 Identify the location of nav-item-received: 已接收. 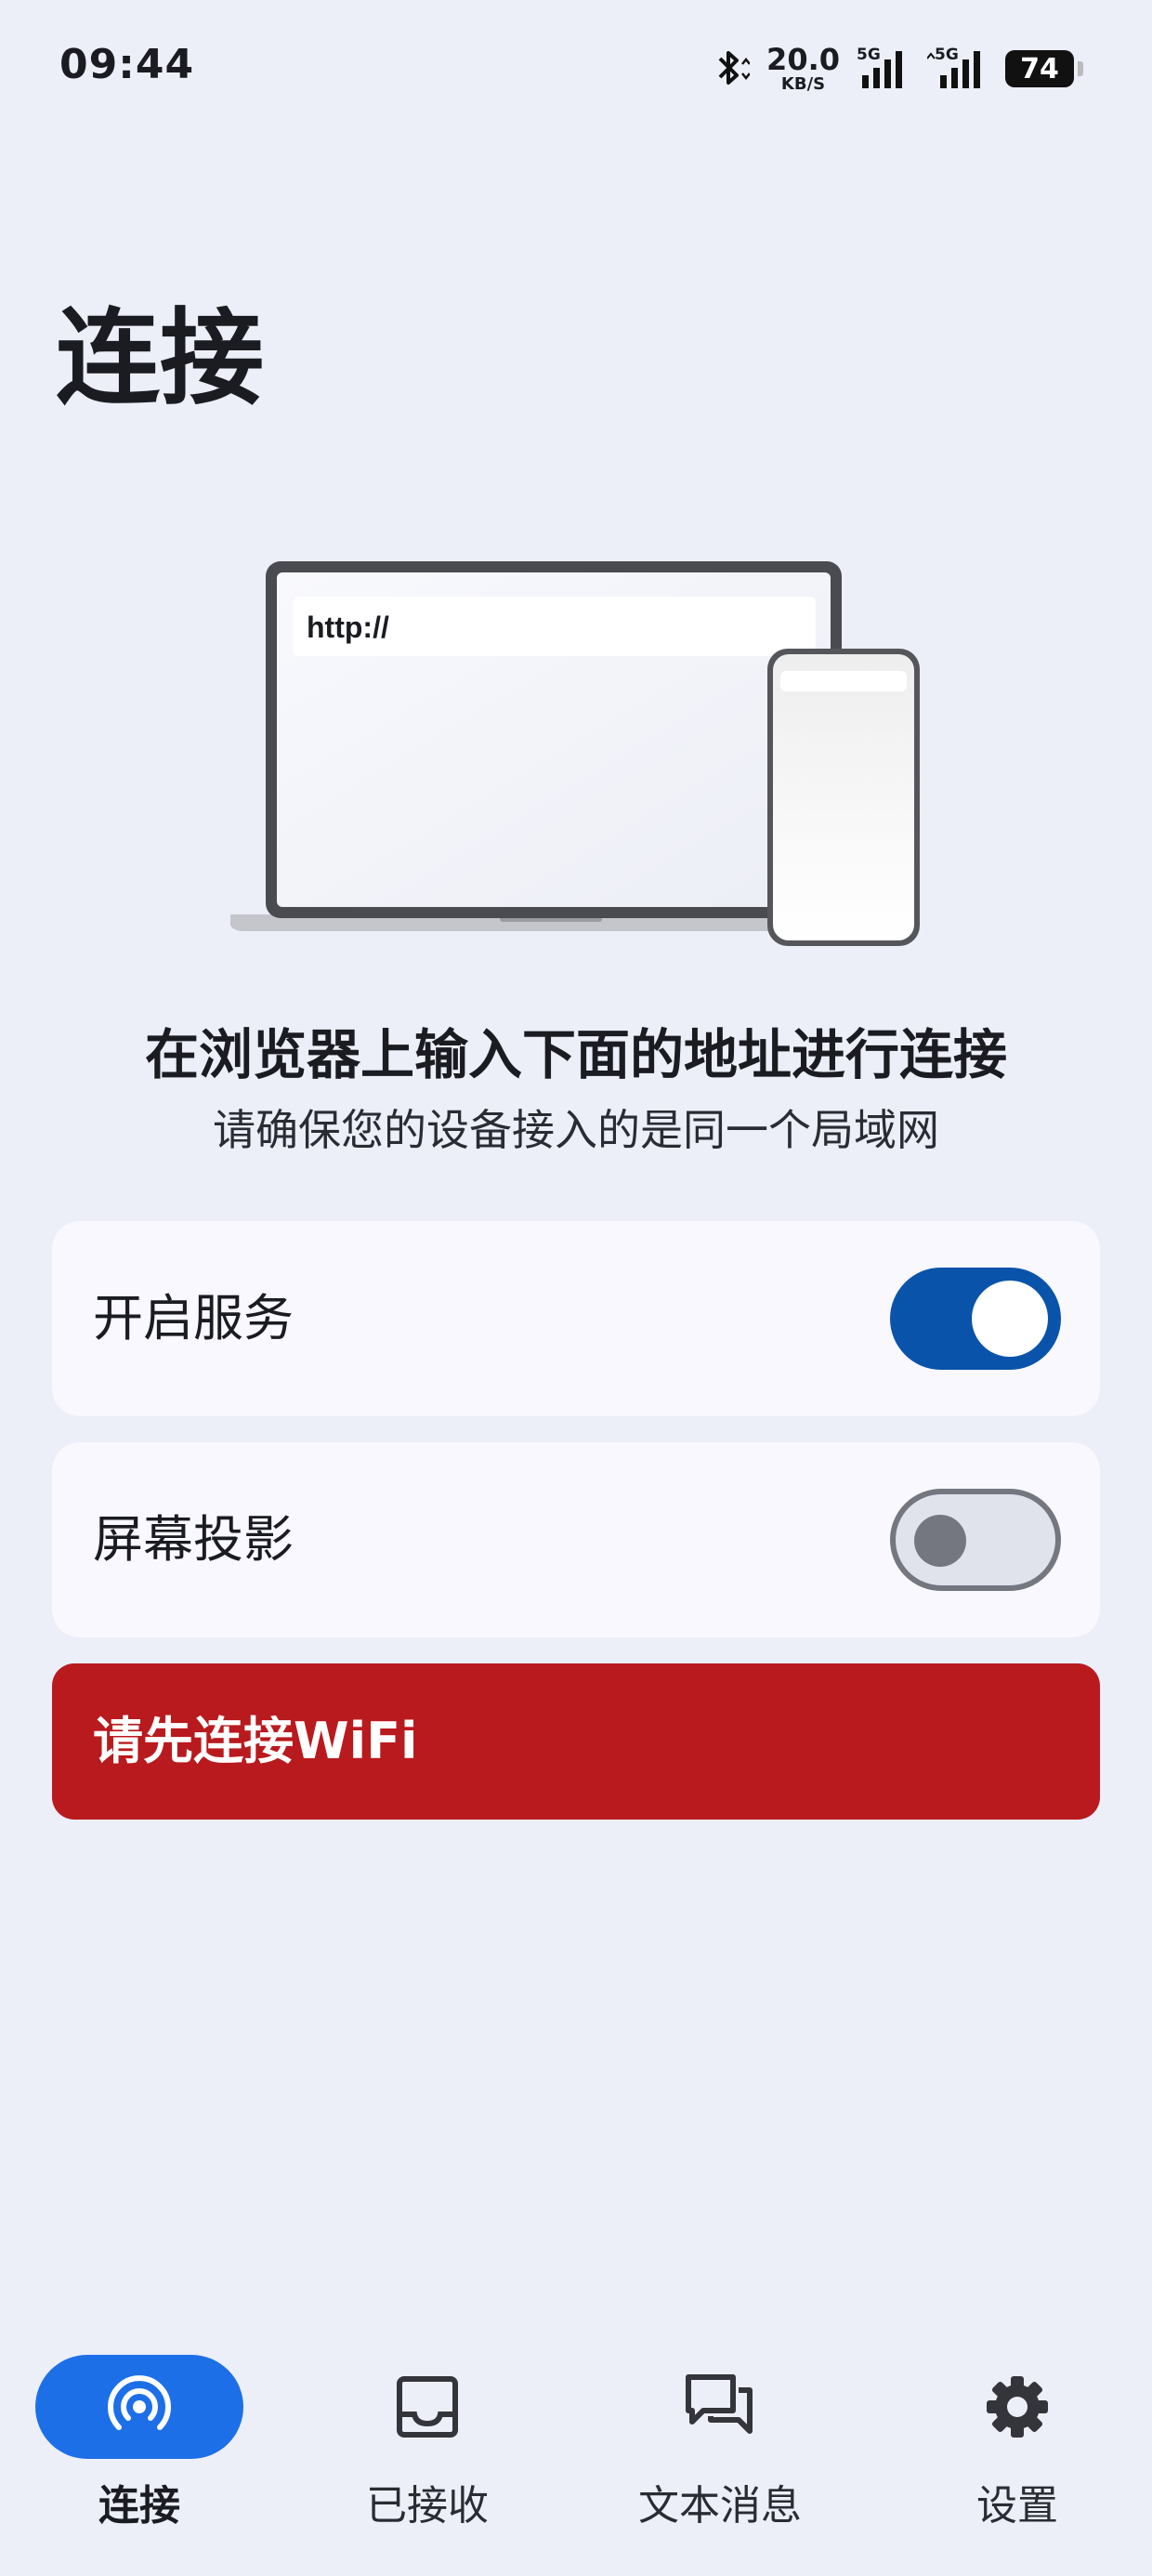
(427, 2436).